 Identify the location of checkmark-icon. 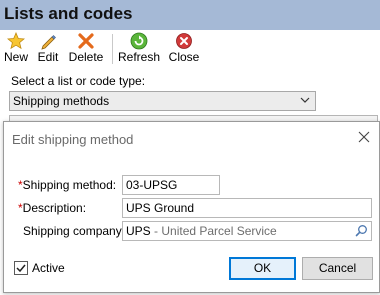
(21, 268).